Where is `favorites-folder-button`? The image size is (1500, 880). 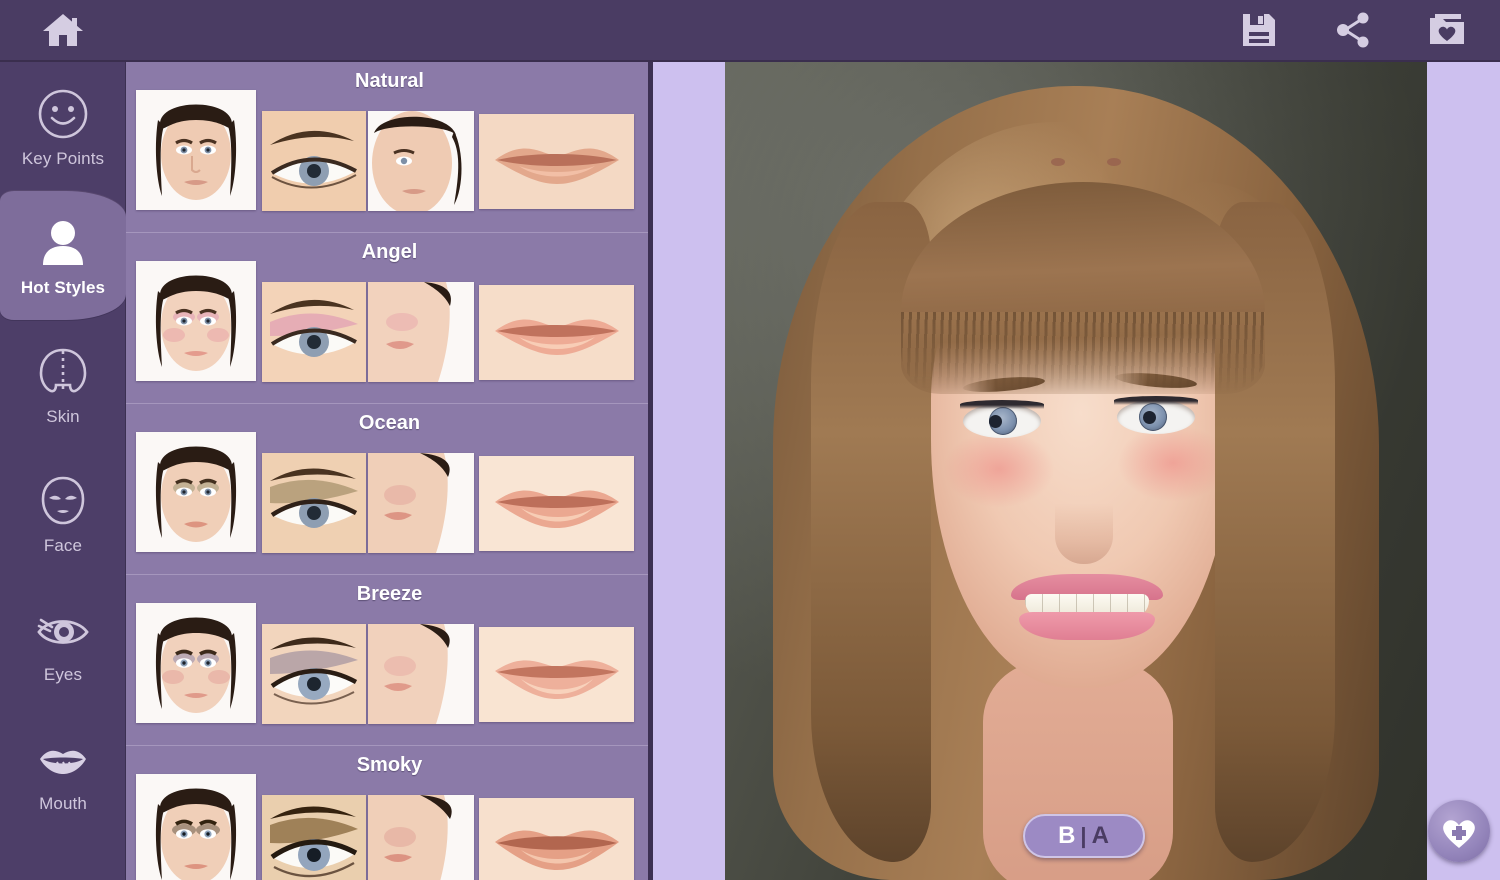 favorites-folder-button is located at coordinates (1447, 30).